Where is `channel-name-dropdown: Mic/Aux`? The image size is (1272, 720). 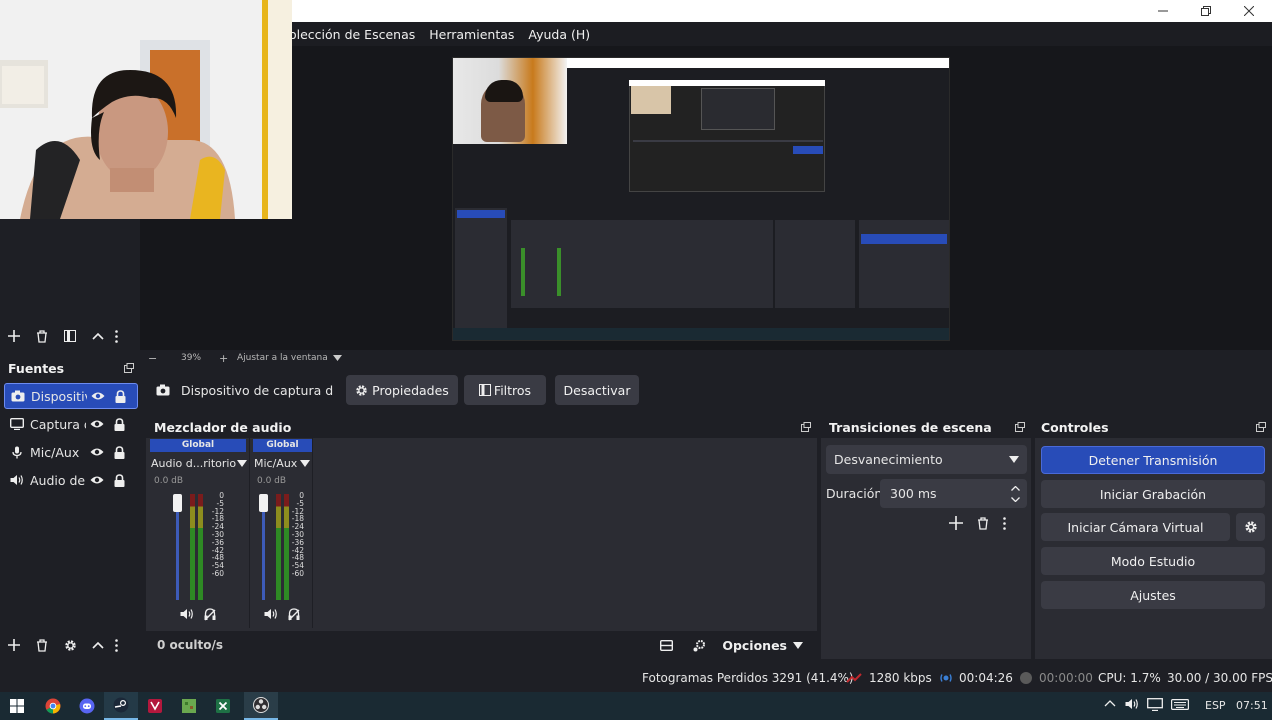
channel-name-dropdown: Mic/Aux is located at coordinates (284, 463).